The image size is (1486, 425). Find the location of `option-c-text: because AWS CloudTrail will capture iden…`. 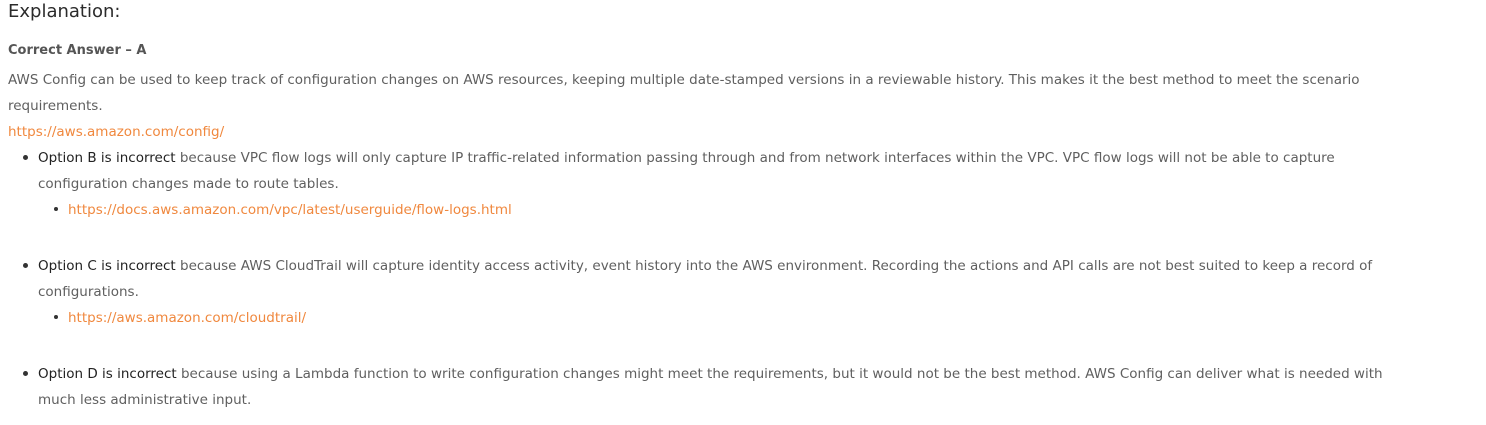

option-c-text: because AWS CloudTrail will capture iden… is located at coordinates (705, 279).